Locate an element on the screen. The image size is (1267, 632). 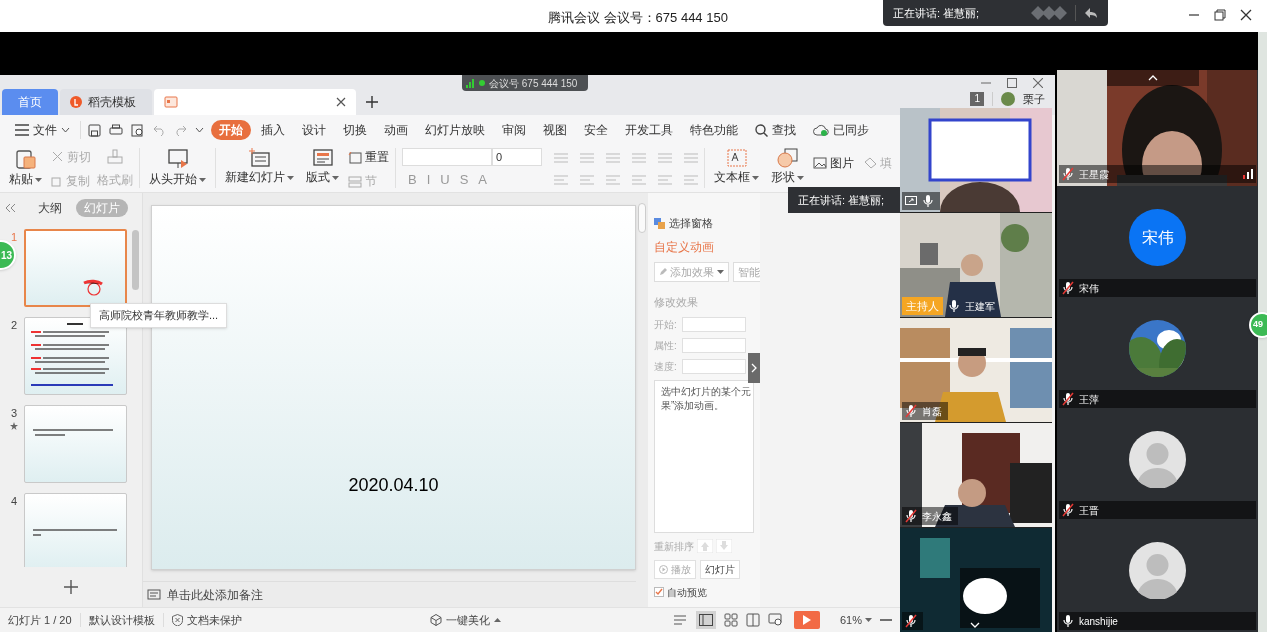
from-start-button: 从头开始 is located at coordinates (177, 167).